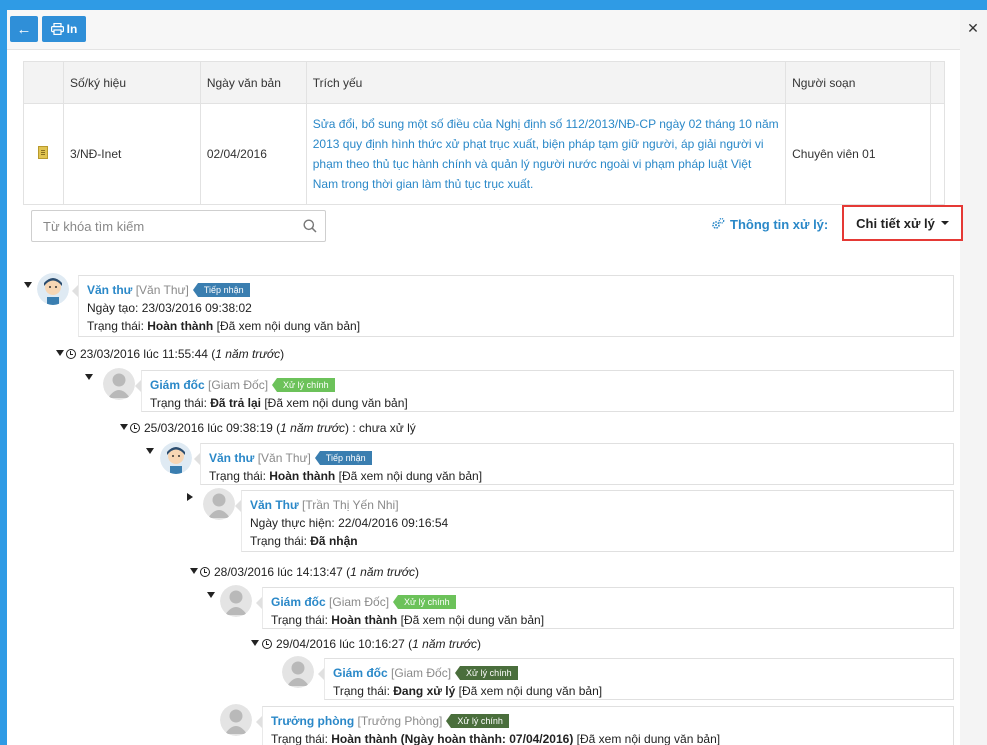  What do you see at coordinates (312, 721) in the screenshot?
I see `user-name: Trưởng phòng` at bounding box center [312, 721].